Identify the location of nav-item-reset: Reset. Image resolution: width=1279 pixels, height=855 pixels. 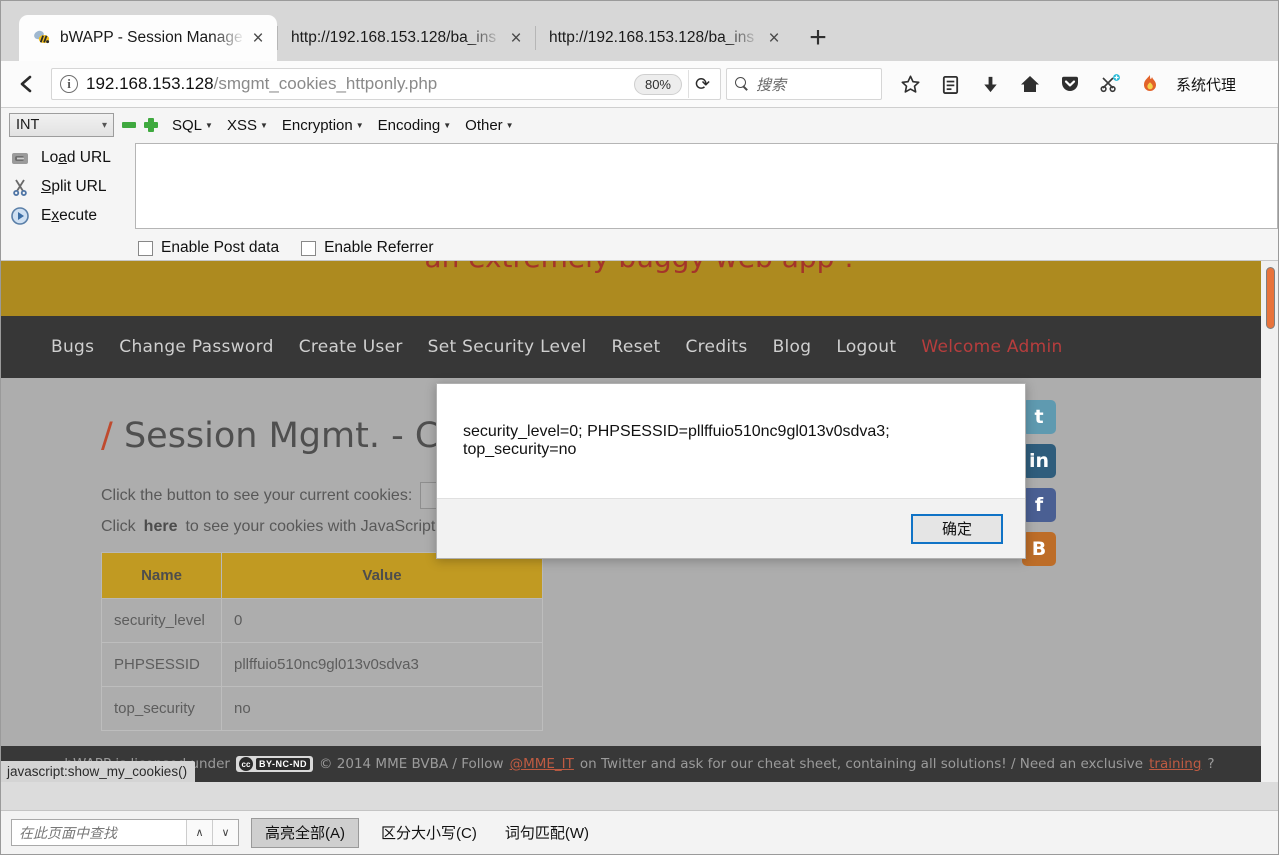
(648, 347).